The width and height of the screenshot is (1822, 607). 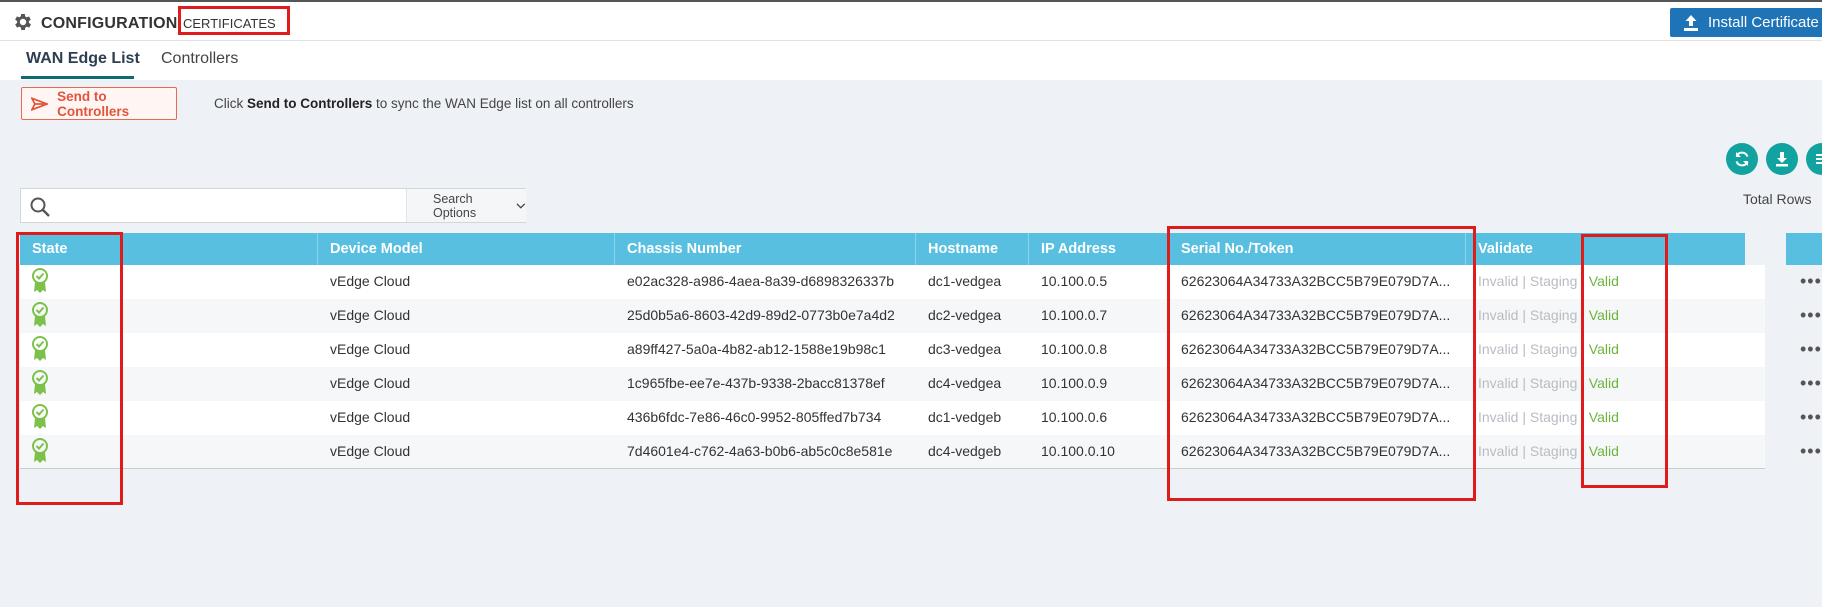 What do you see at coordinates (455, 205) in the screenshot?
I see `search-options-label: Search Options` at bounding box center [455, 205].